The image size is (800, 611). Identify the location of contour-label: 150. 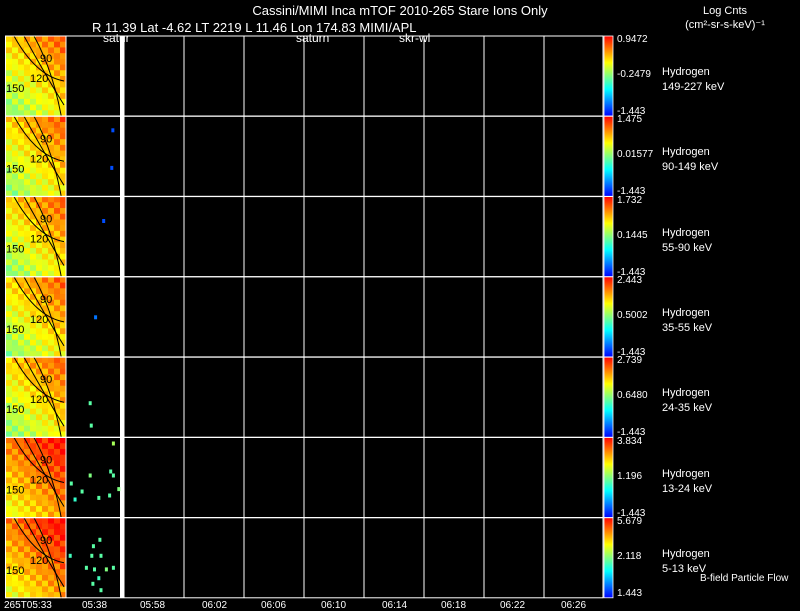
(15, 491).